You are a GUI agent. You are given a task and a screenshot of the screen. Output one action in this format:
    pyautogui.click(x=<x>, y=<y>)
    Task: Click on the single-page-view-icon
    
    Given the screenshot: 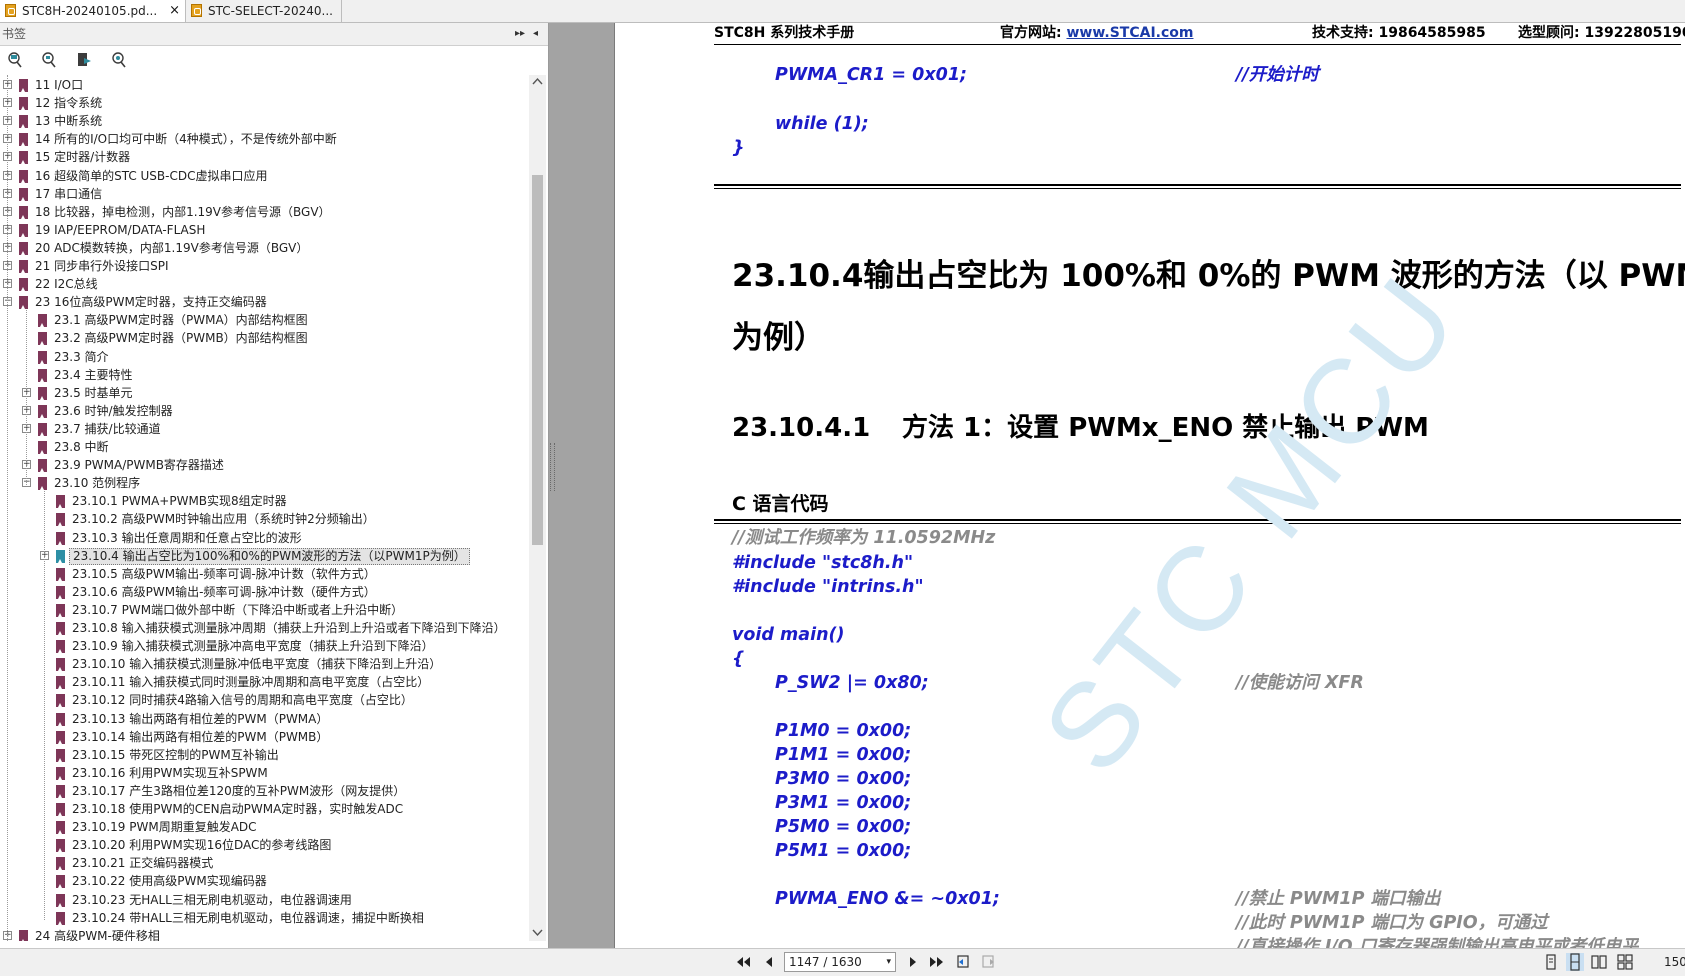 What is the action you would take?
    pyautogui.click(x=1551, y=962)
    